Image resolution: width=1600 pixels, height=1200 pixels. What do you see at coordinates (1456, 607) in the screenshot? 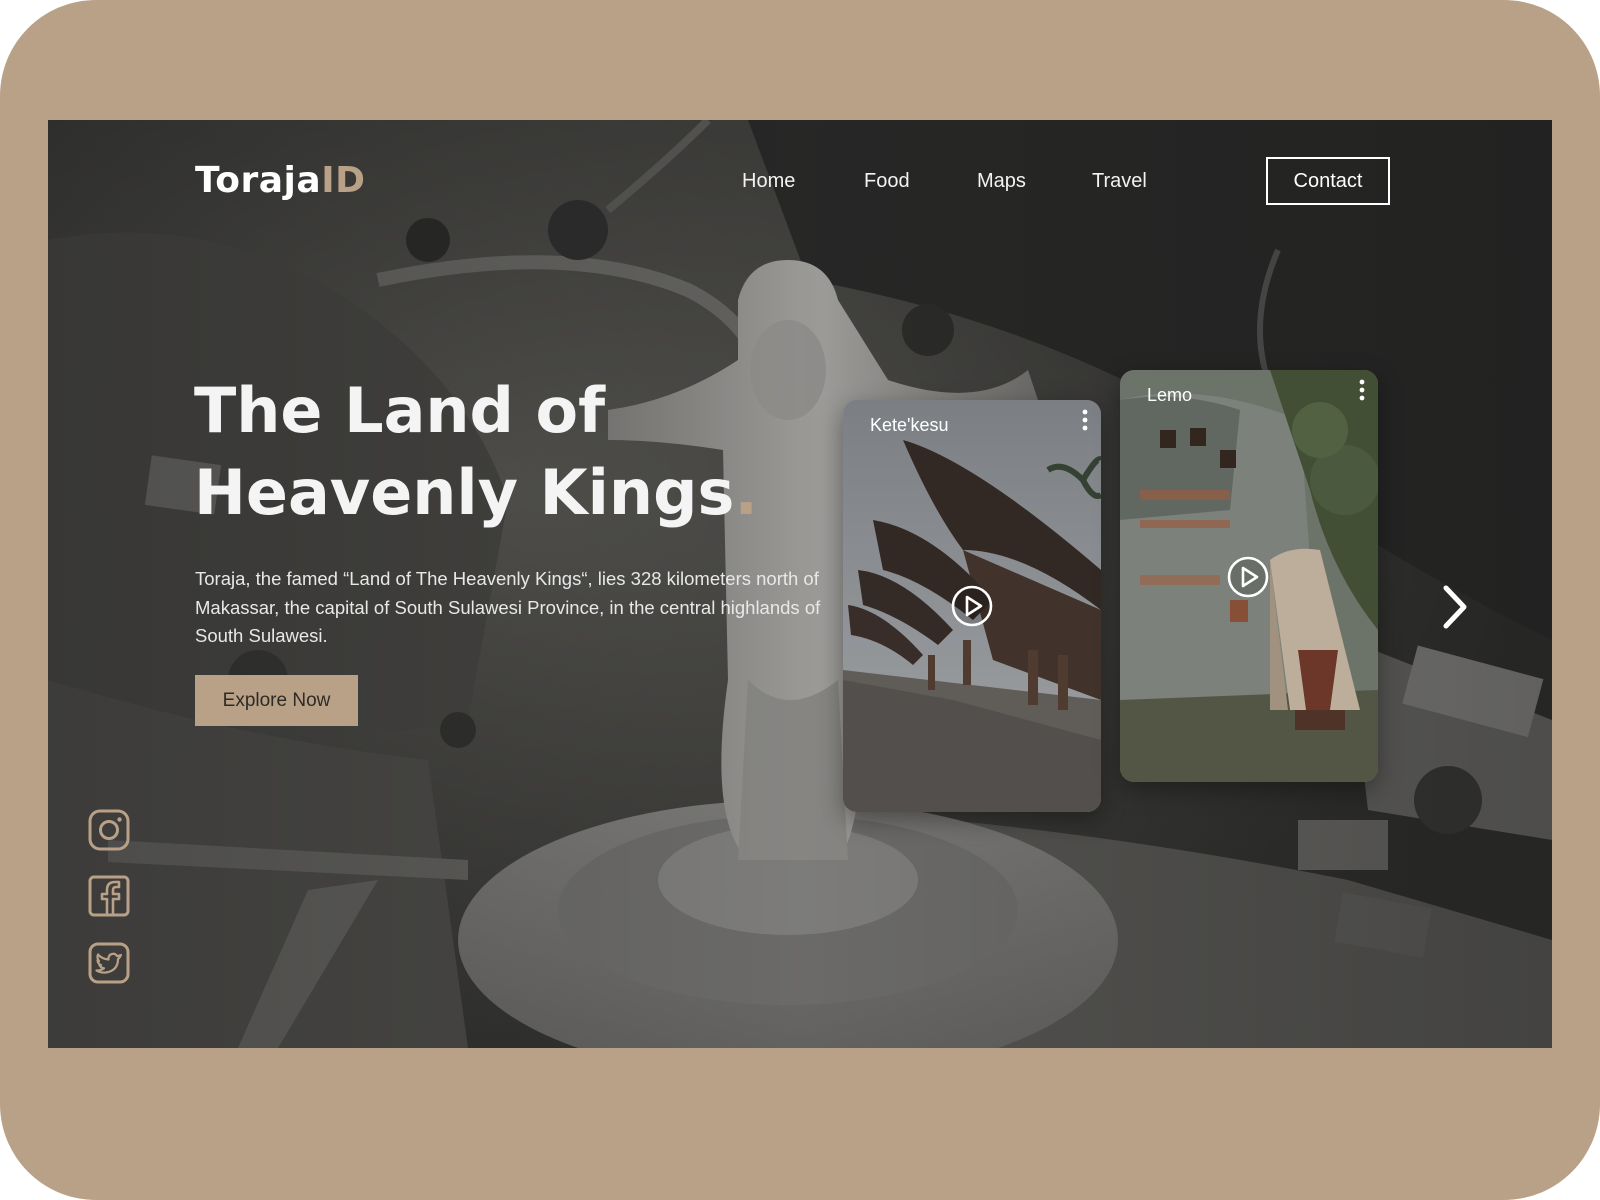
I see `chevron-right-icon` at bounding box center [1456, 607].